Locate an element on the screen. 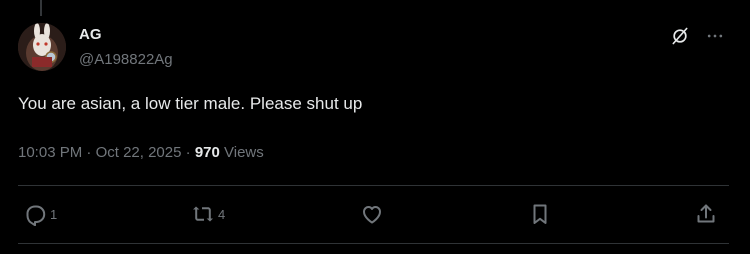 The image size is (750, 254). divider-top is located at coordinates (373, 185).